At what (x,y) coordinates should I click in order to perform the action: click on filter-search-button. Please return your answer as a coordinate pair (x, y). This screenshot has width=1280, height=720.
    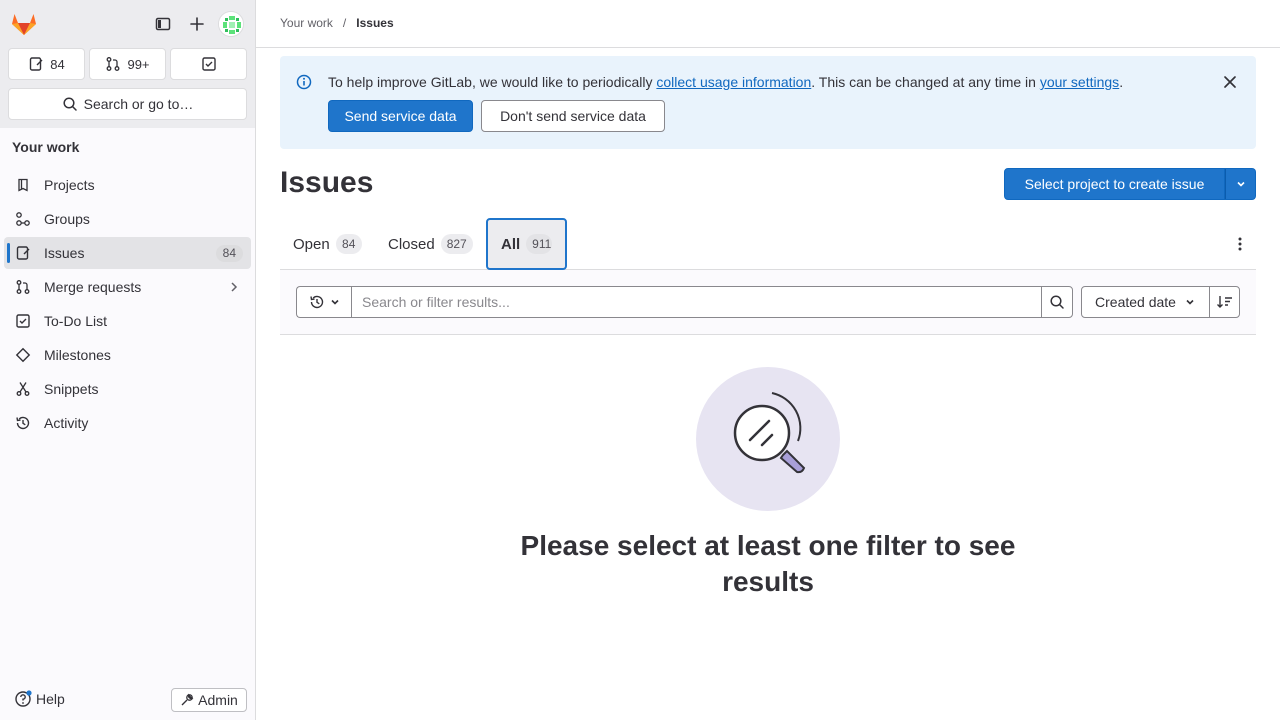
    Looking at the image, I should click on (1057, 302).